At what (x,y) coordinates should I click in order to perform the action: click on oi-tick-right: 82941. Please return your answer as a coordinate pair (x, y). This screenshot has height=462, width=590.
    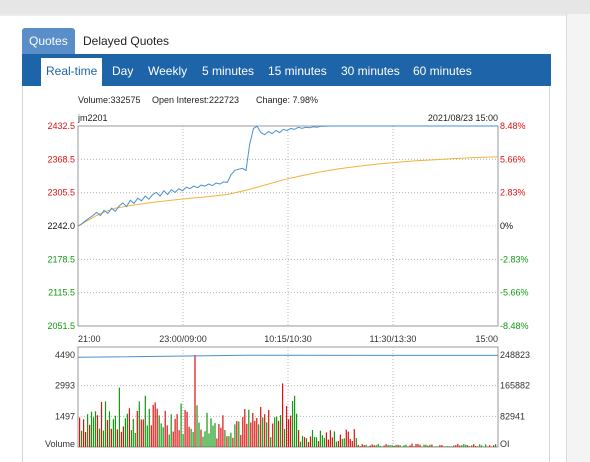
    Looking at the image, I should click on (512, 416).